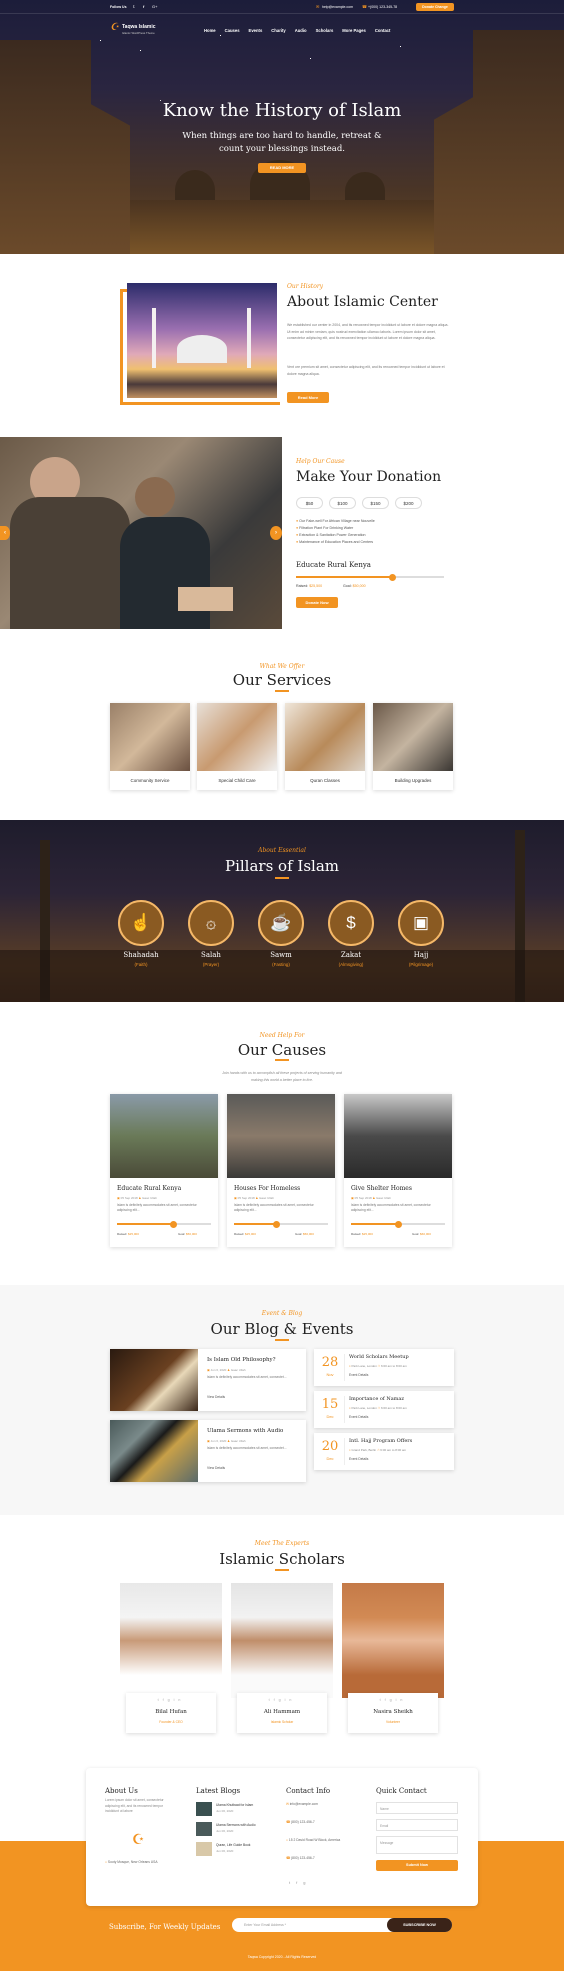 Image resolution: width=564 pixels, height=1971 pixels. I want to click on quick-message-input: Message, so click(417, 1845).